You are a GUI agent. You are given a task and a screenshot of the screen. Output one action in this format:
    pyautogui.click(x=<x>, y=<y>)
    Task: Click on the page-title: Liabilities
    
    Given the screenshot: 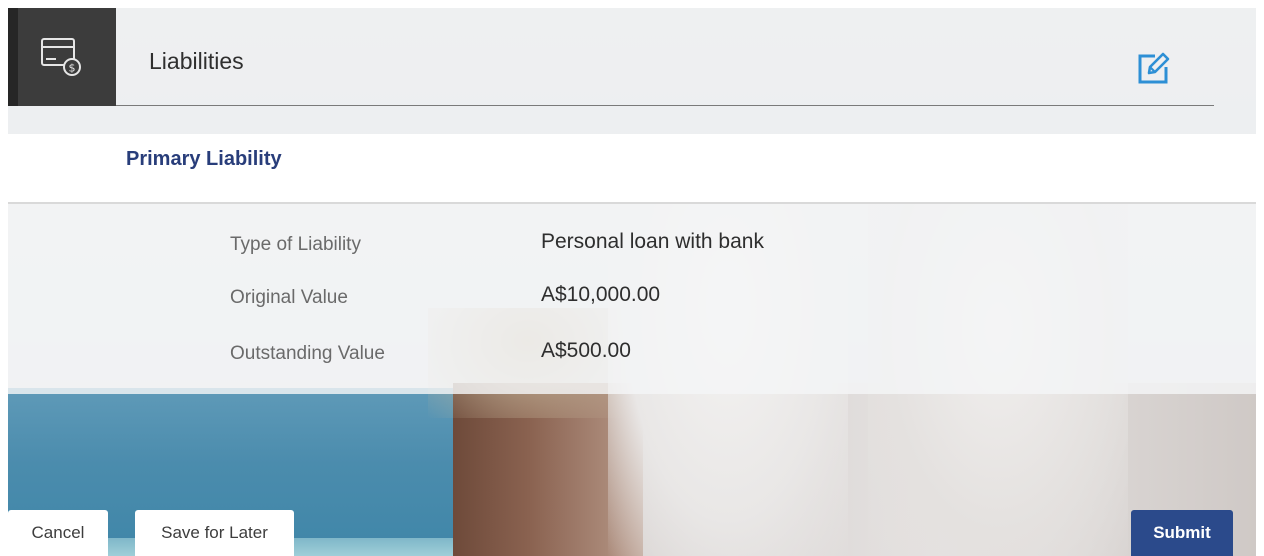 What is the action you would take?
    pyautogui.click(x=196, y=61)
    